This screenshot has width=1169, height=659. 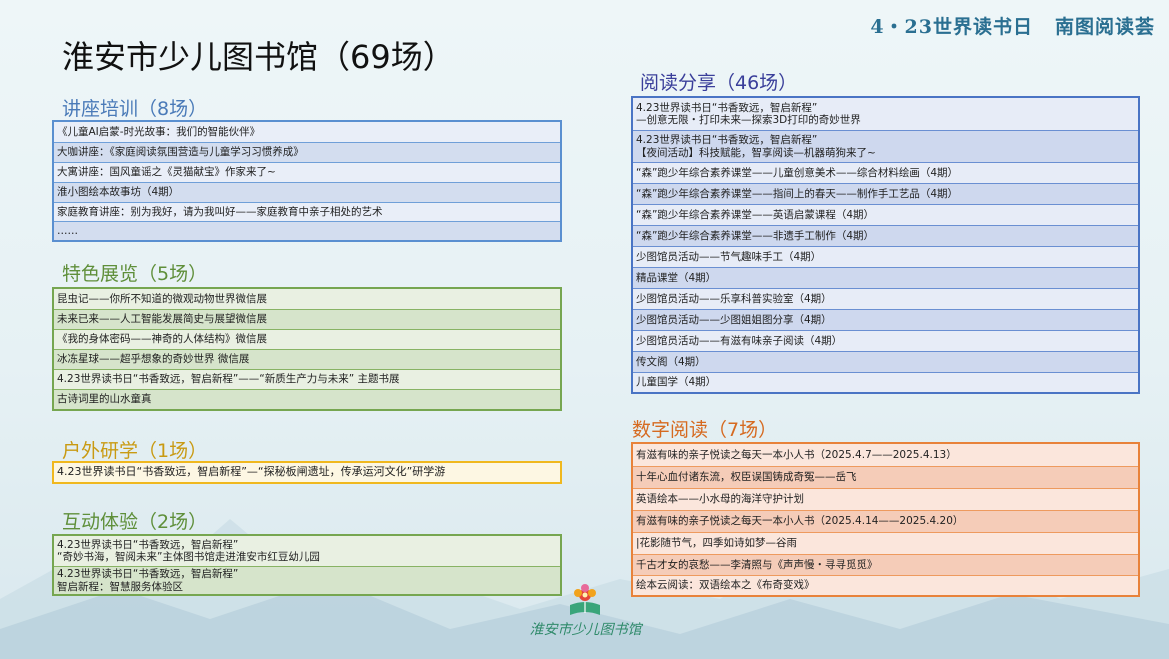 What do you see at coordinates (307, 299) in the screenshot?
I see `list-item: 昆虫记——你所不知道的微观动物世界微信展` at bounding box center [307, 299].